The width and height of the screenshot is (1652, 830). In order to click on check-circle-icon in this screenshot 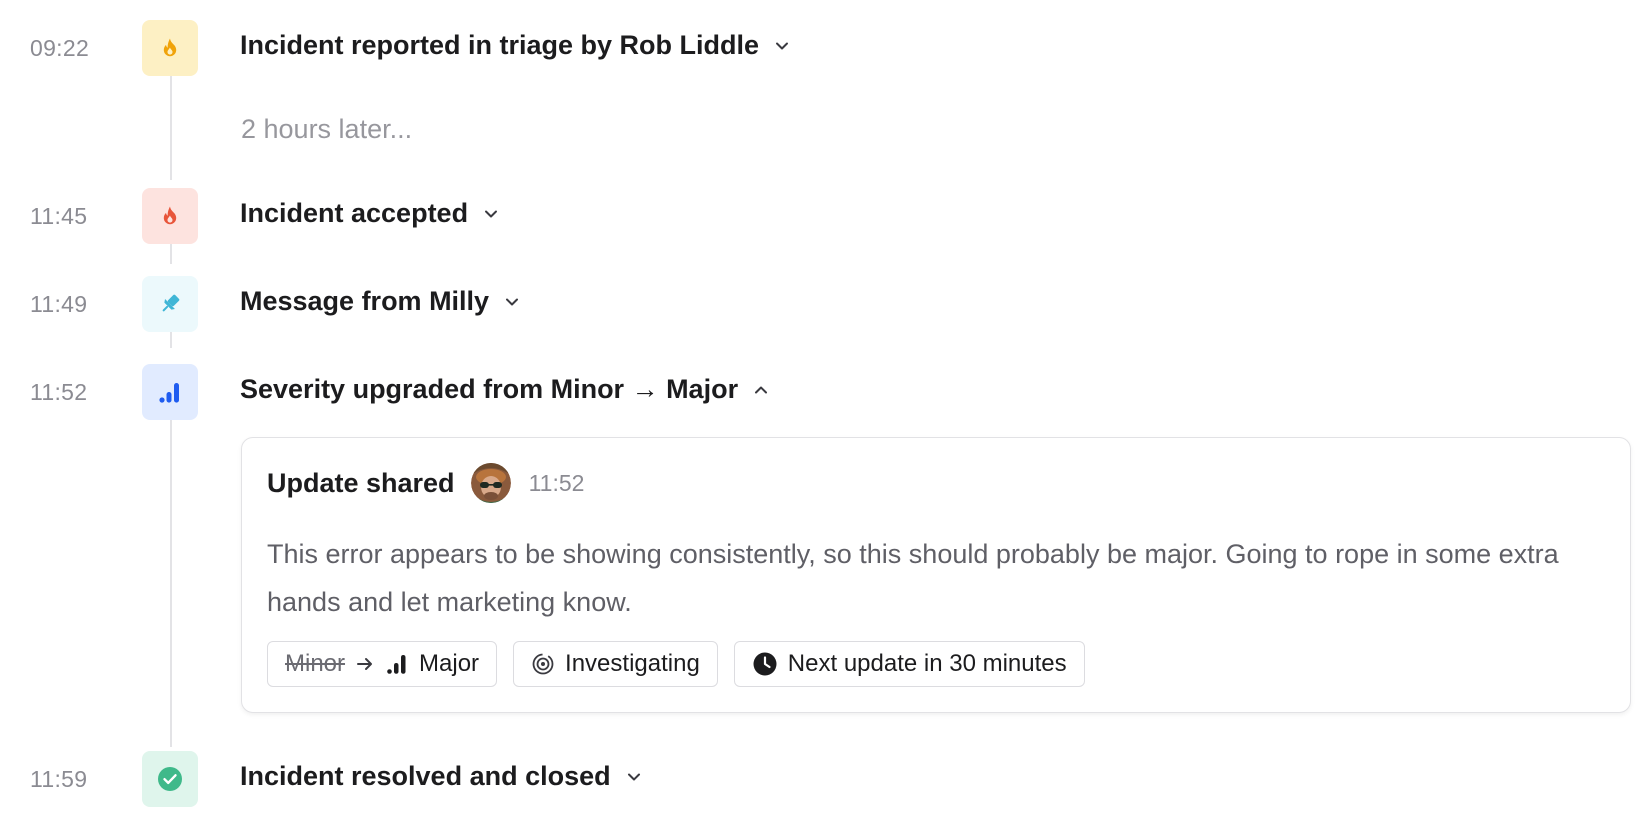, I will do `click(170, 779)`.